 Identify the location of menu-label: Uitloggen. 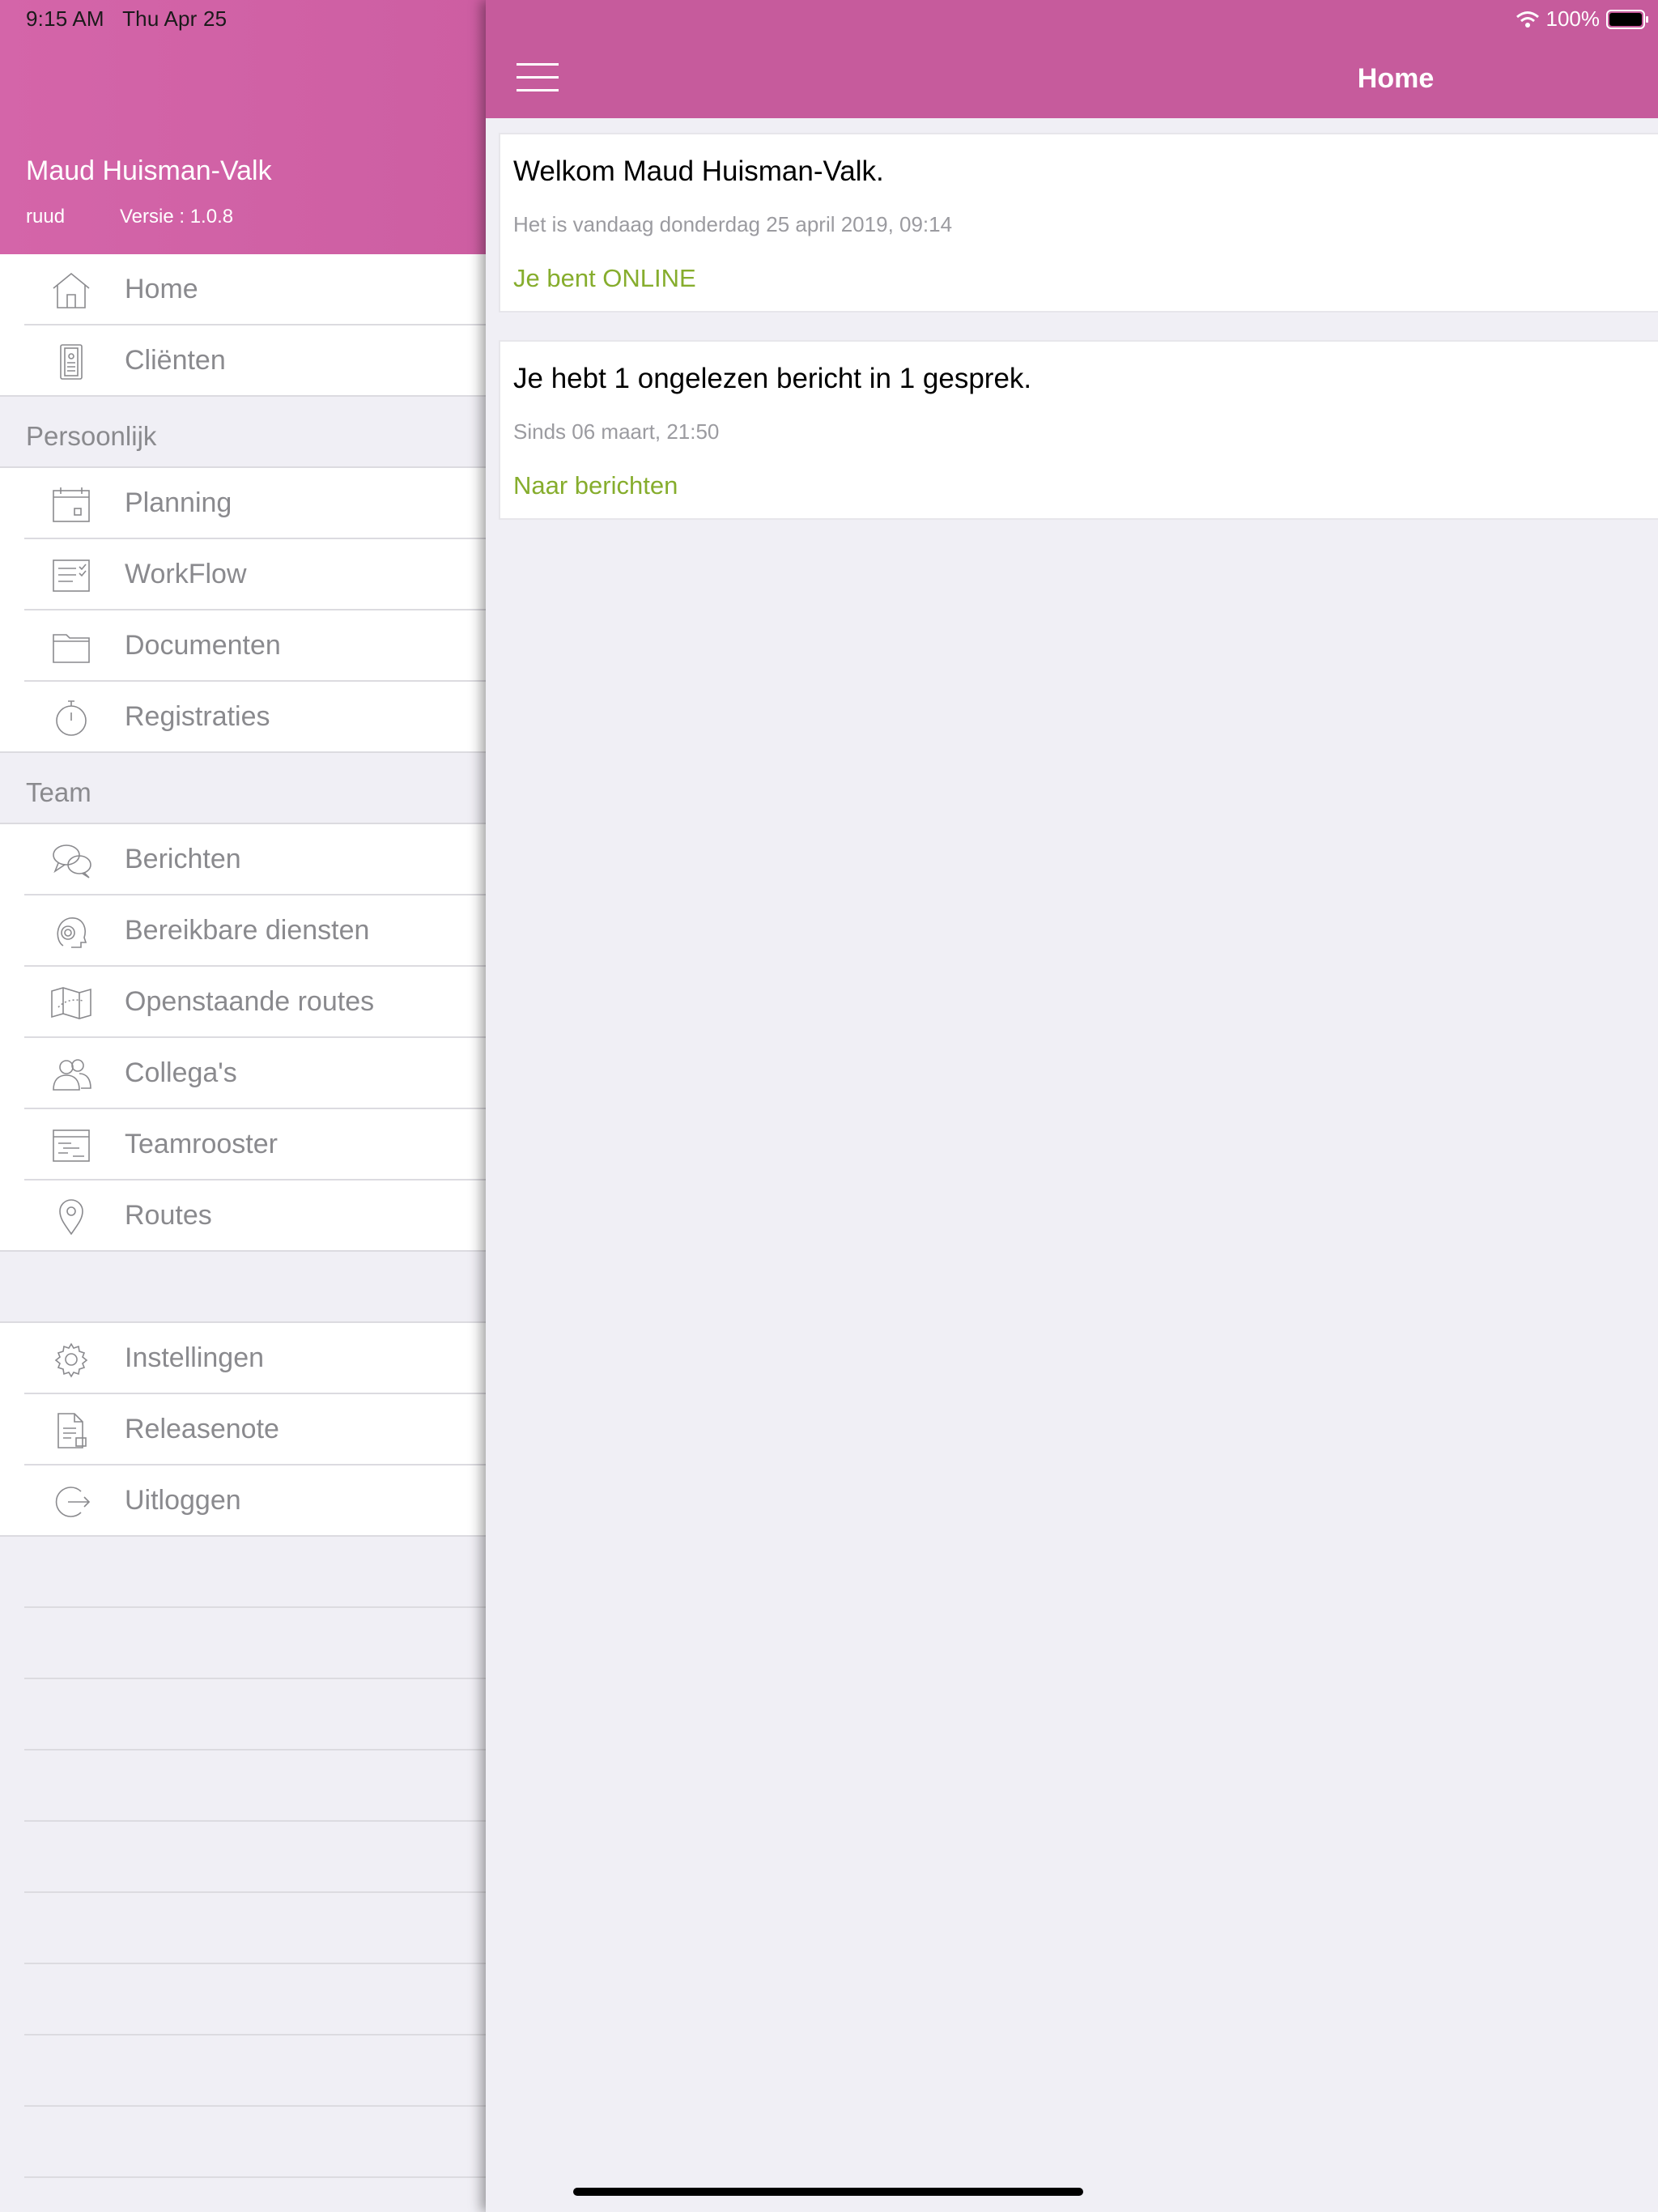
(183, 1500).